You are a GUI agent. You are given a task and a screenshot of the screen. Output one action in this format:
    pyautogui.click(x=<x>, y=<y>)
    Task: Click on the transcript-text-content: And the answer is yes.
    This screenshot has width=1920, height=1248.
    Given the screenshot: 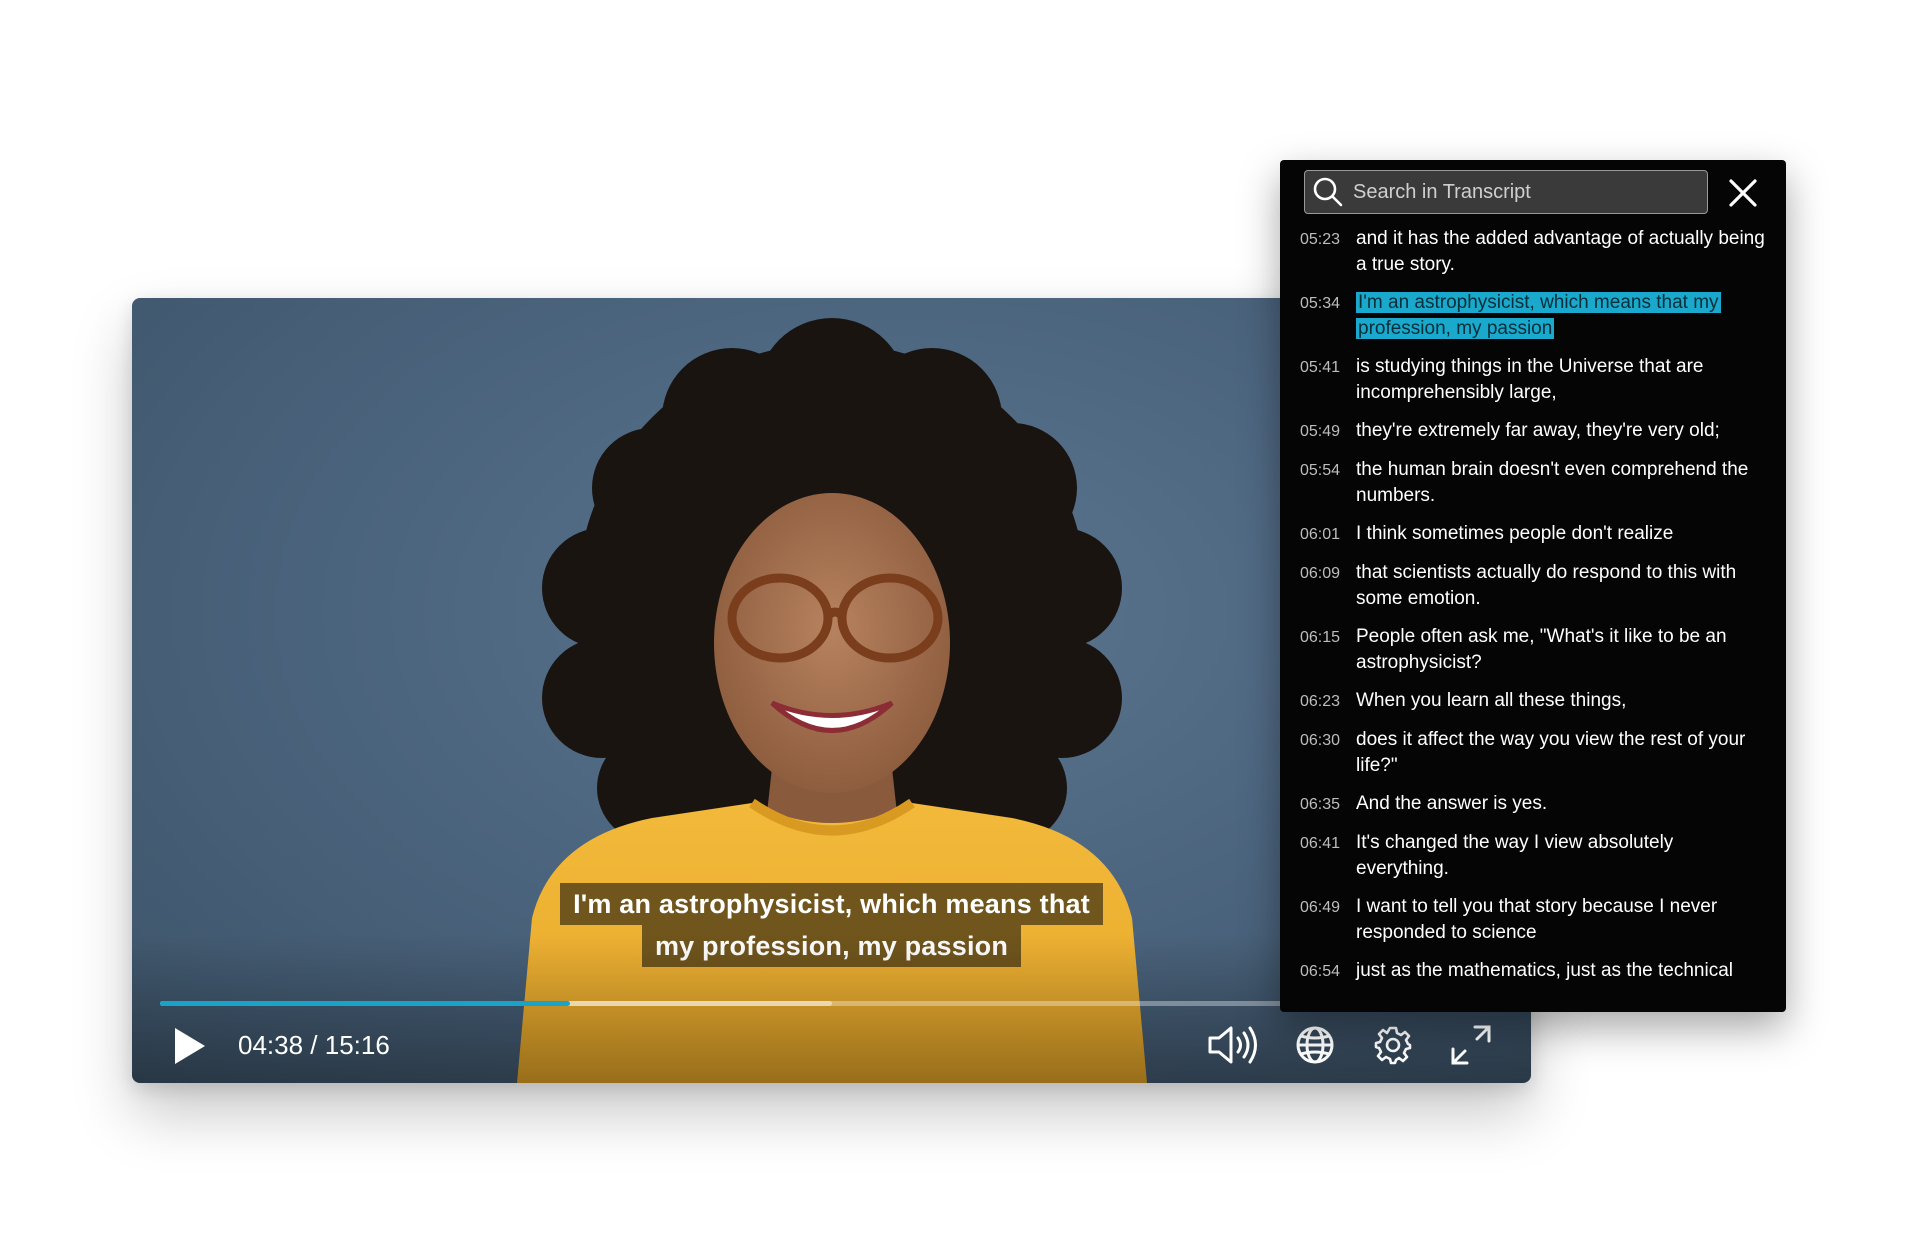 What is the action you would take?
    pyautogui.click(x=1452, y=803)
    